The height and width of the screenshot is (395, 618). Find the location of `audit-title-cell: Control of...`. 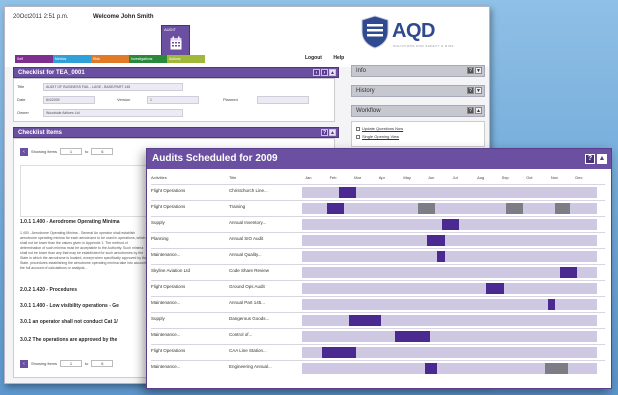

audit-title-cell: Control of... is located at coordinates (264, 334).